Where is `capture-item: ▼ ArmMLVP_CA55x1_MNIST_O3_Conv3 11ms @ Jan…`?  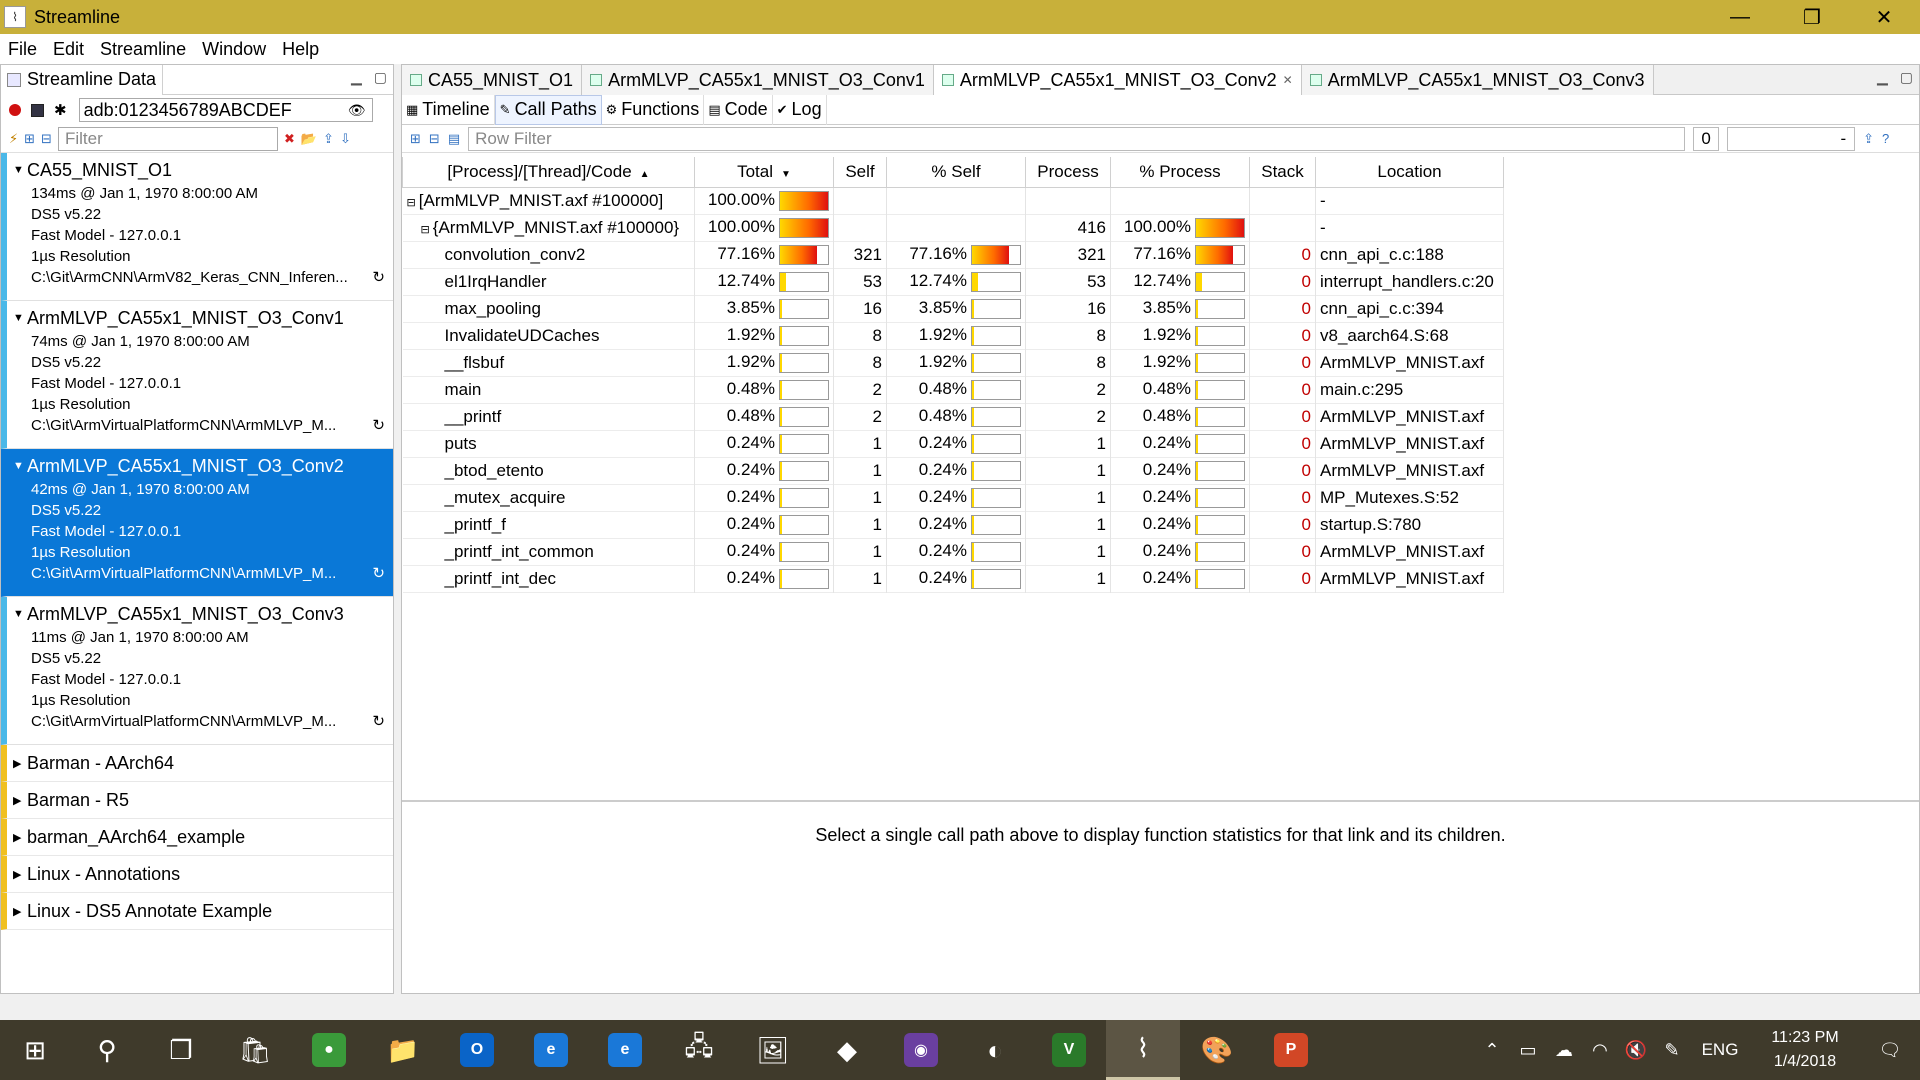
capture-item: ▼ ArmMLVP_CA55x1_MNIST_O3_Conv3 11ms @ Jan… is located at coordinates (197, 671).